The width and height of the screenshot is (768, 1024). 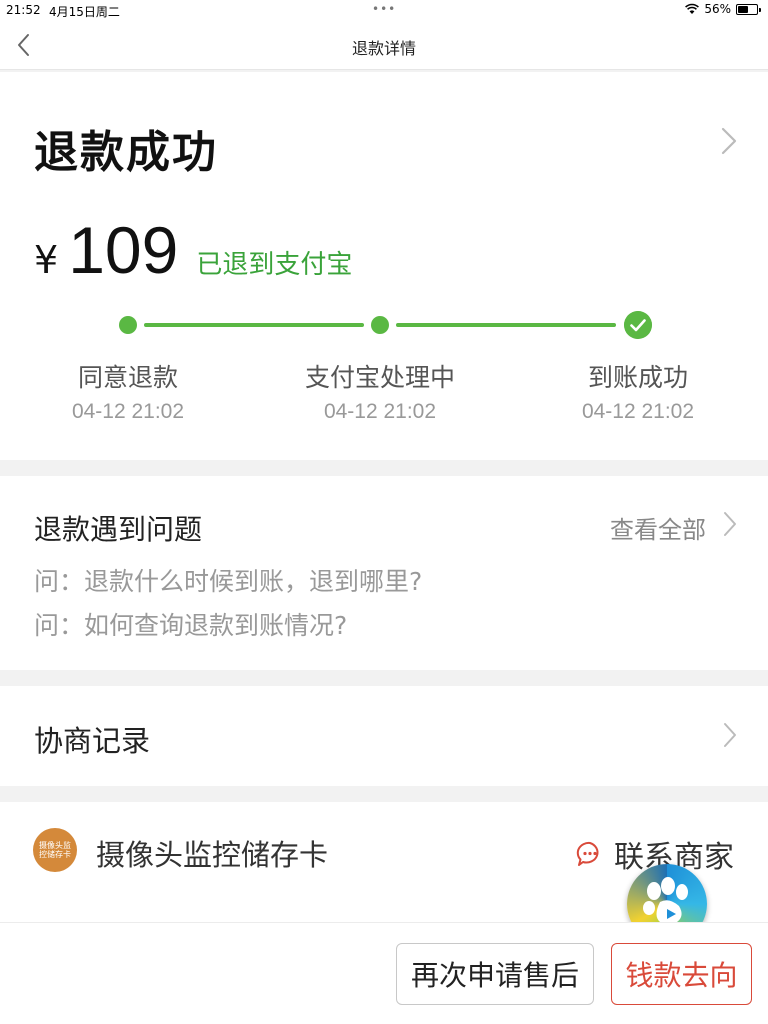 I want to click on status-right: 56%, so click(x=723, y=9).